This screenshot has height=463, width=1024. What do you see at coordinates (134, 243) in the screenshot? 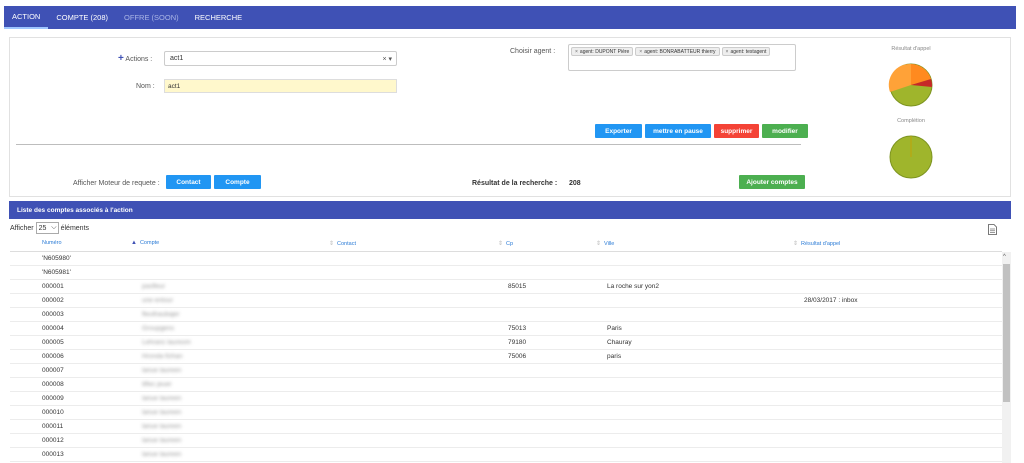
I see `sort-asc-icon: ▲` at bounding box center [134, 243].